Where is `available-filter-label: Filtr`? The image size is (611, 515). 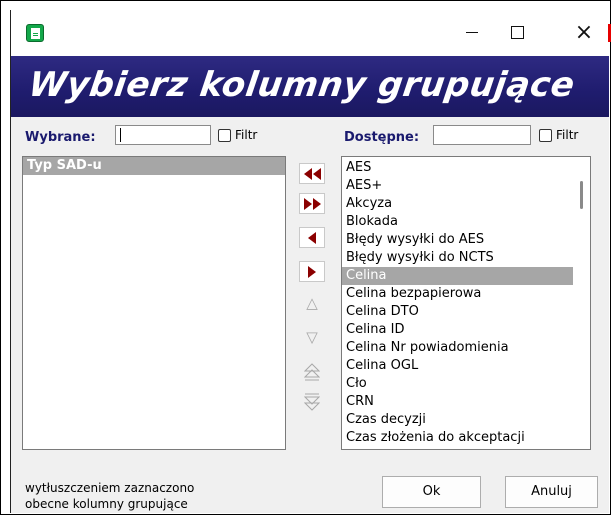
available-filter-label: Filtr is located at coordinates (567, 135).